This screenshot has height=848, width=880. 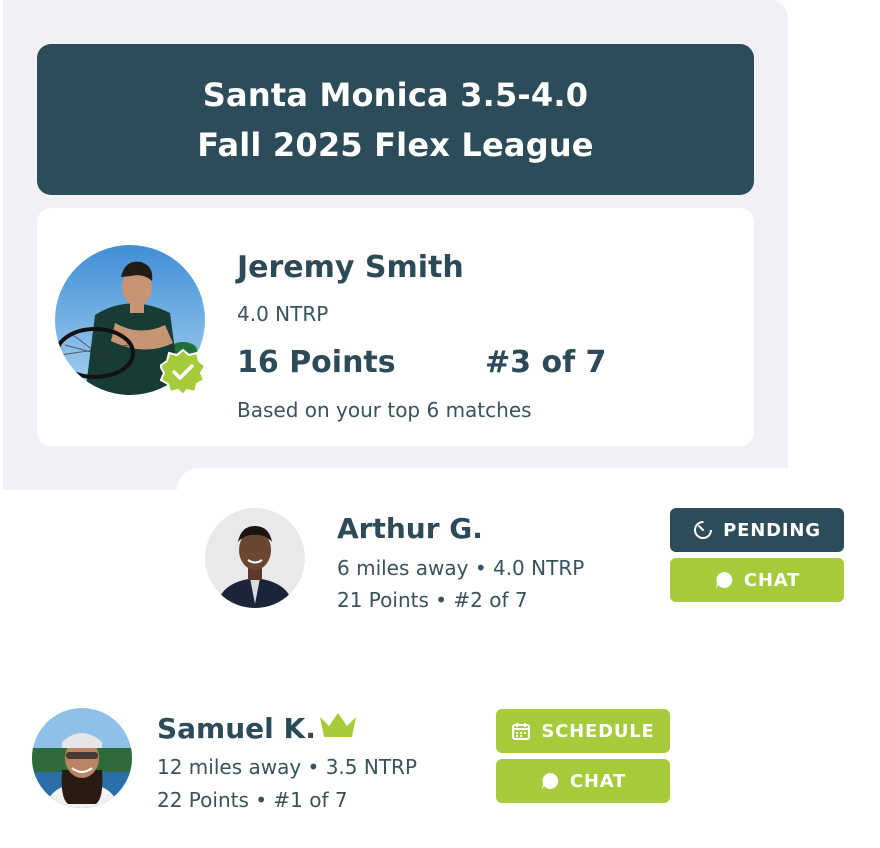 What do you see at coordinates (546, 362) in the screenshot?
I see `my-rank: #3 of 7` at bounding box center [546, 362].